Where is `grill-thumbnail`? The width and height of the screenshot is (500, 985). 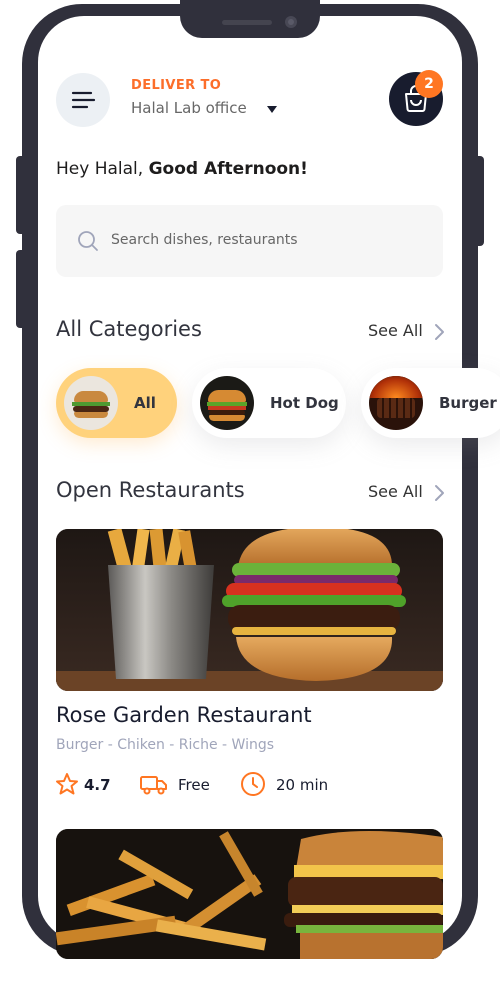 grill-thumbnail is located at coordinates (396, 403).